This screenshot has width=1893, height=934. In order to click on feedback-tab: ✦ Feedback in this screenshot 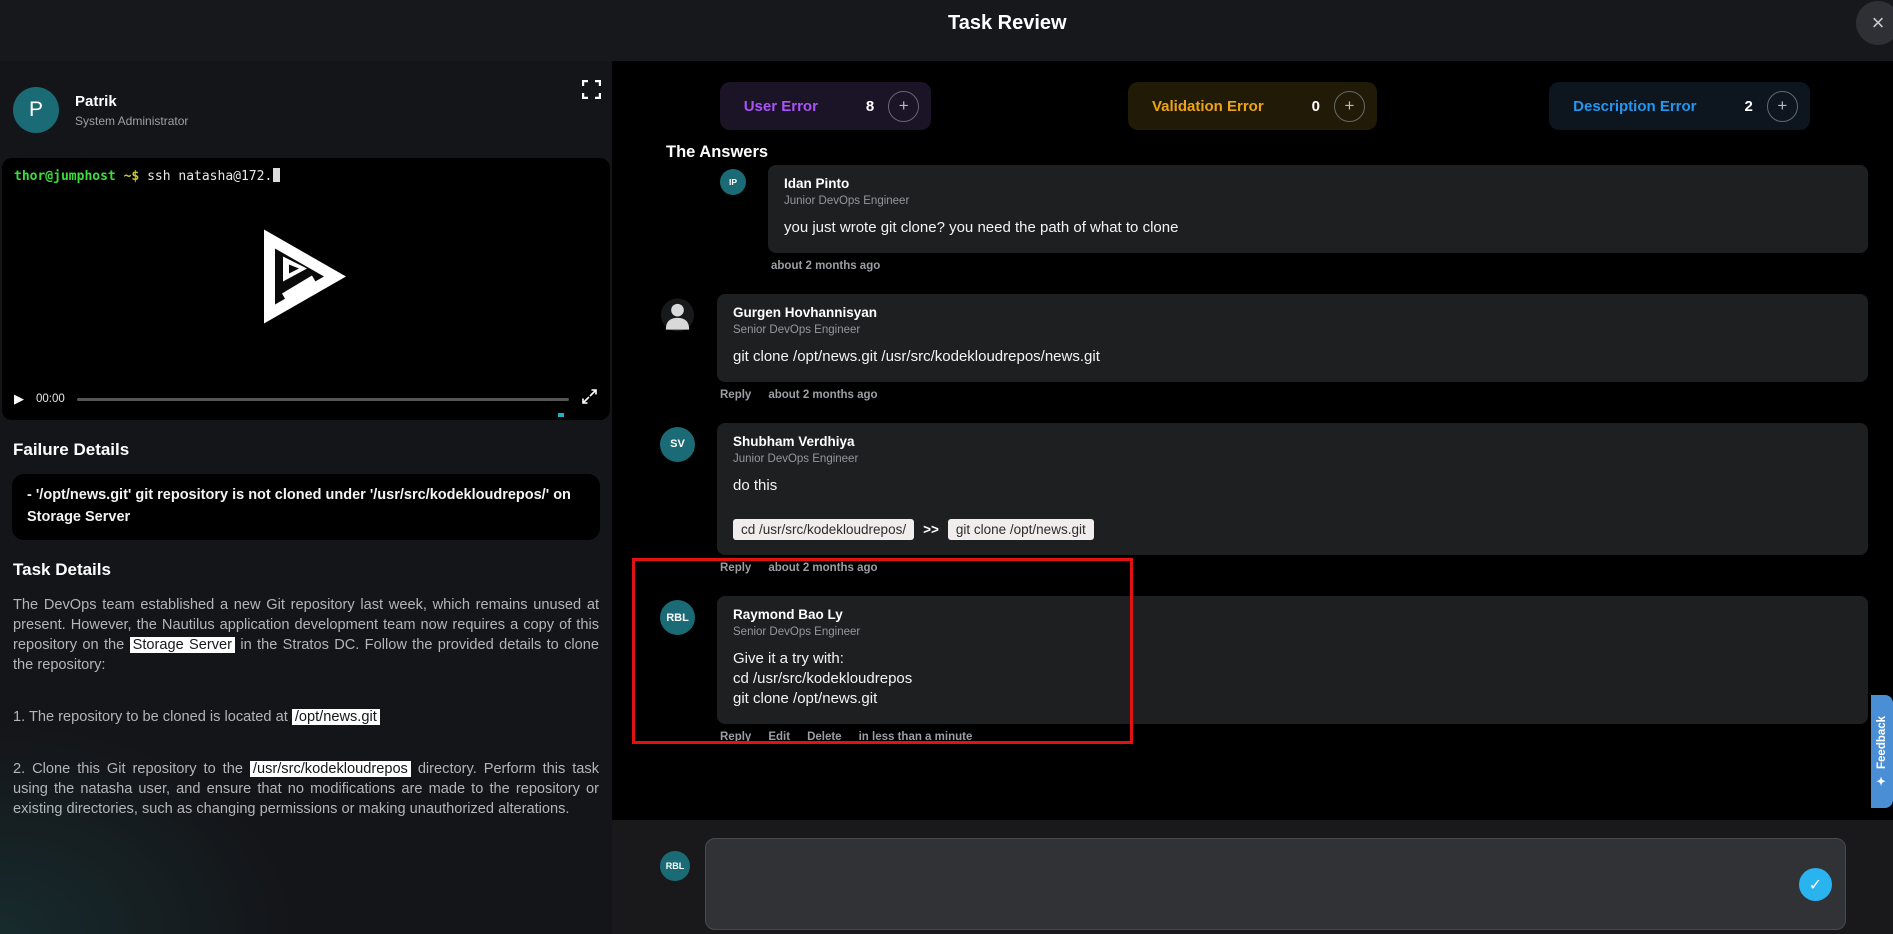, I will do `click(1882, 751)`.